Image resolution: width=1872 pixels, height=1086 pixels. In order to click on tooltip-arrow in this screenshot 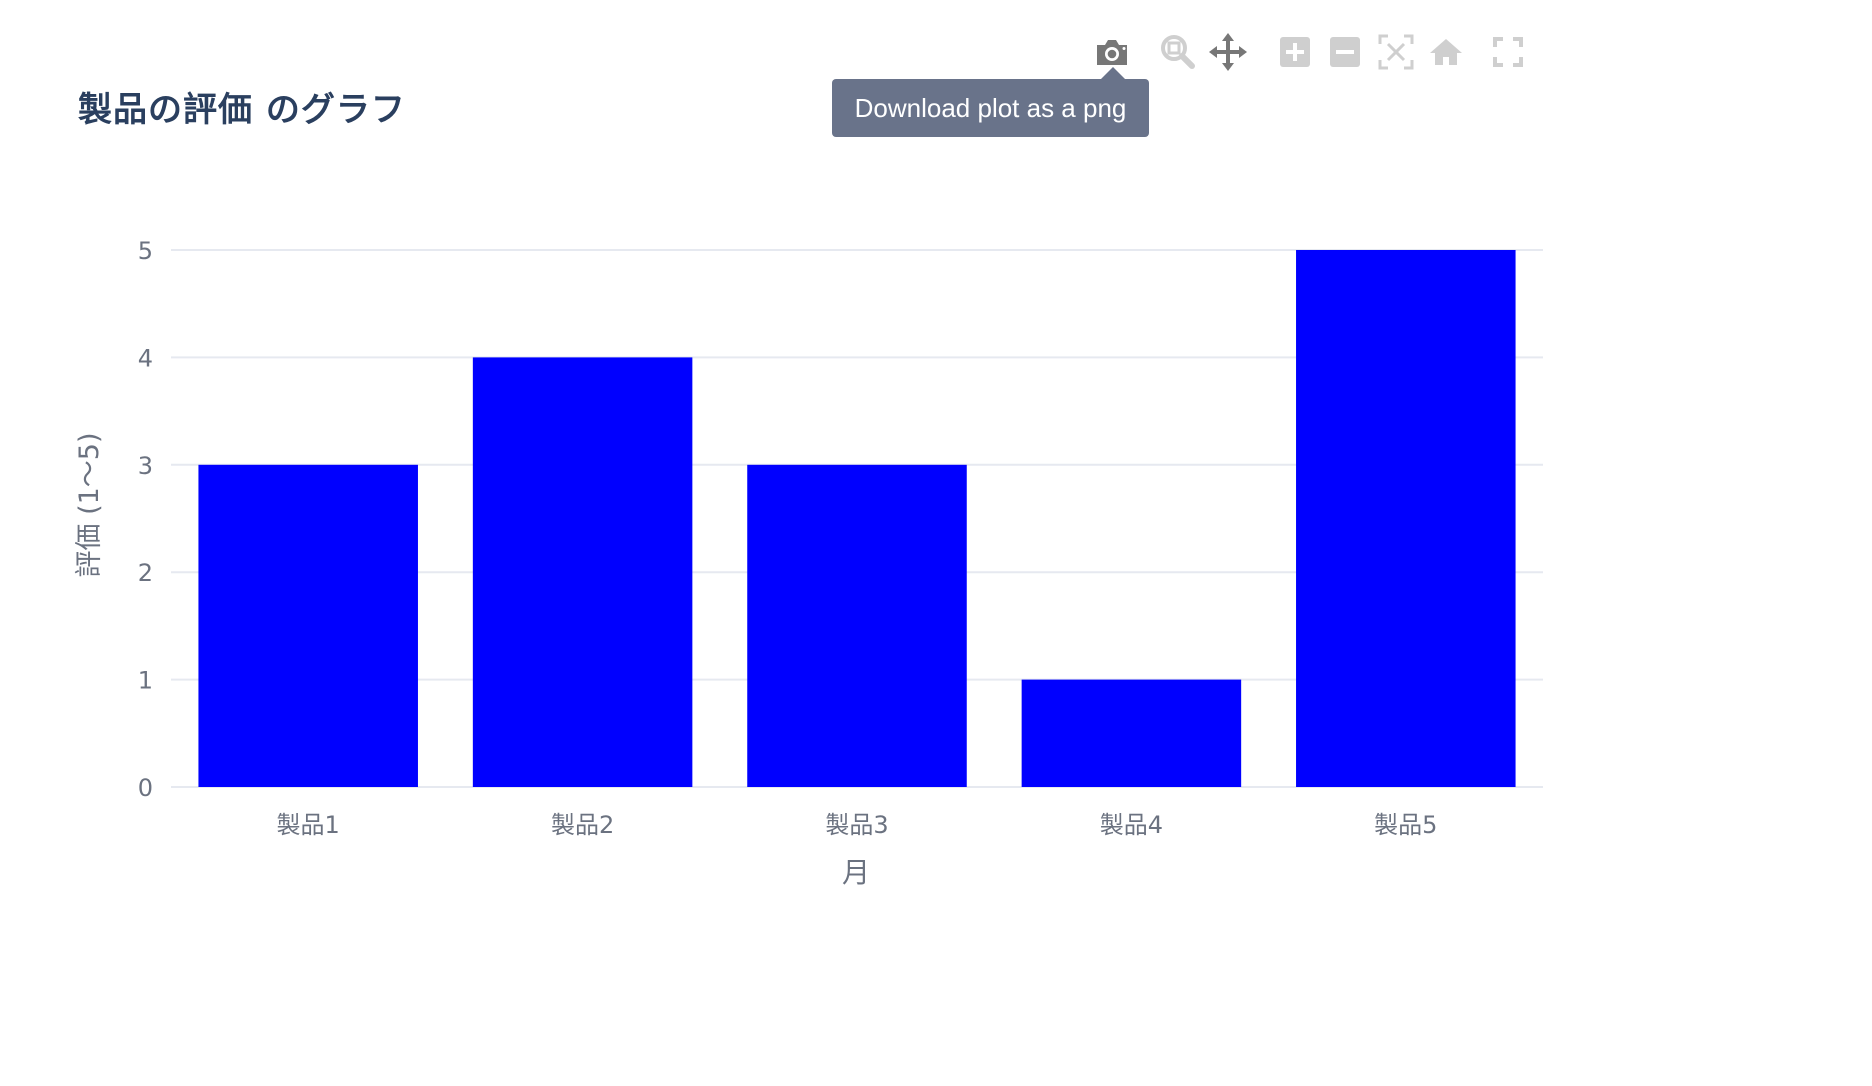, I will do `click(1113, 73)`.